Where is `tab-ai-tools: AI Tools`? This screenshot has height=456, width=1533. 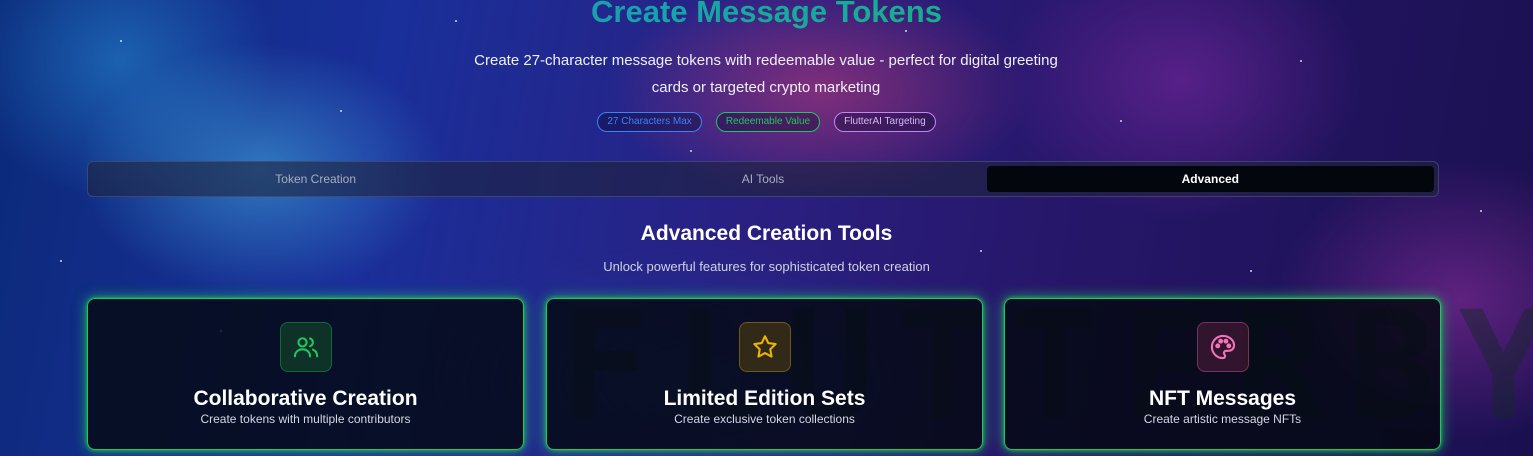 tab-ai-tools: AI Tools is located at coordinates (762, 179).